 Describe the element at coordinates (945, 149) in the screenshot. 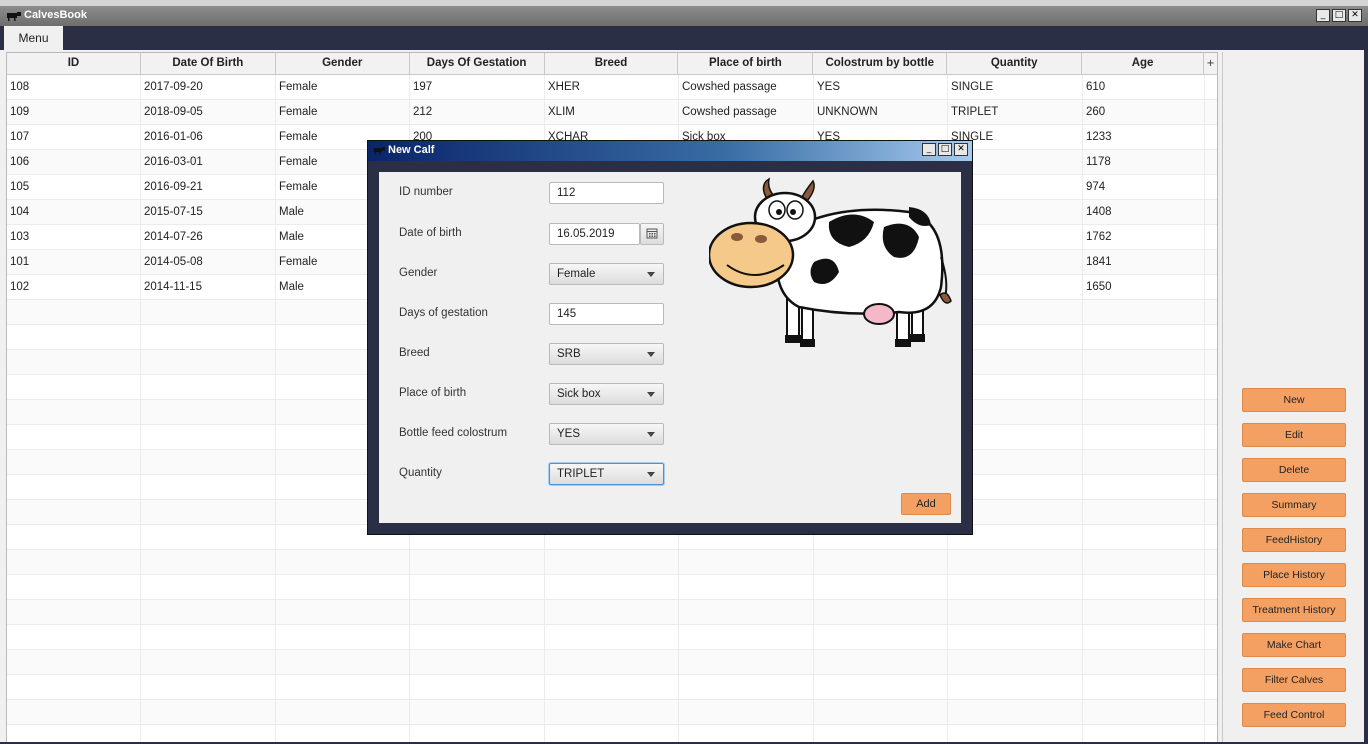

I see `dialog-maximize-button: □` at that location.